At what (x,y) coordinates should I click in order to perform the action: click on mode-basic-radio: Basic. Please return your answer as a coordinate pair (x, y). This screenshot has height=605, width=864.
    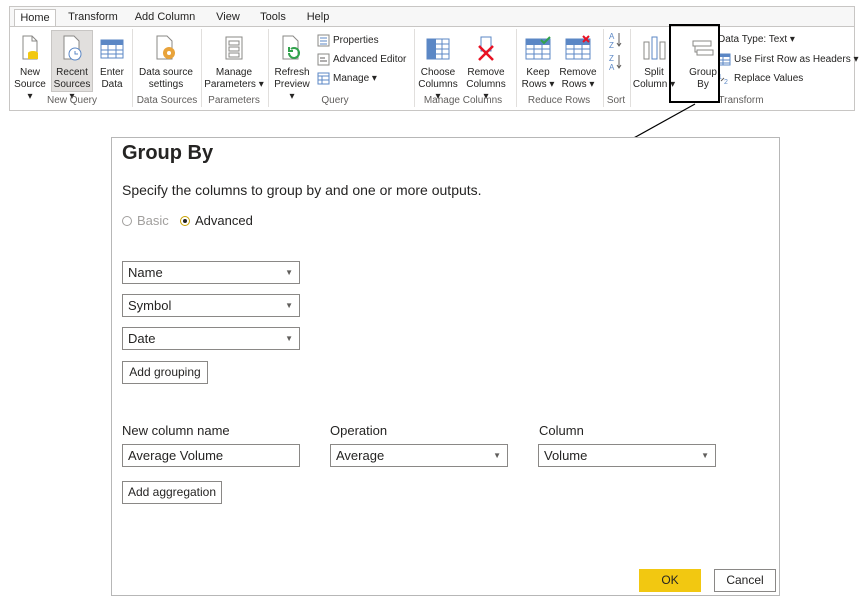
    Looking at the image, I should click on (145, 220).